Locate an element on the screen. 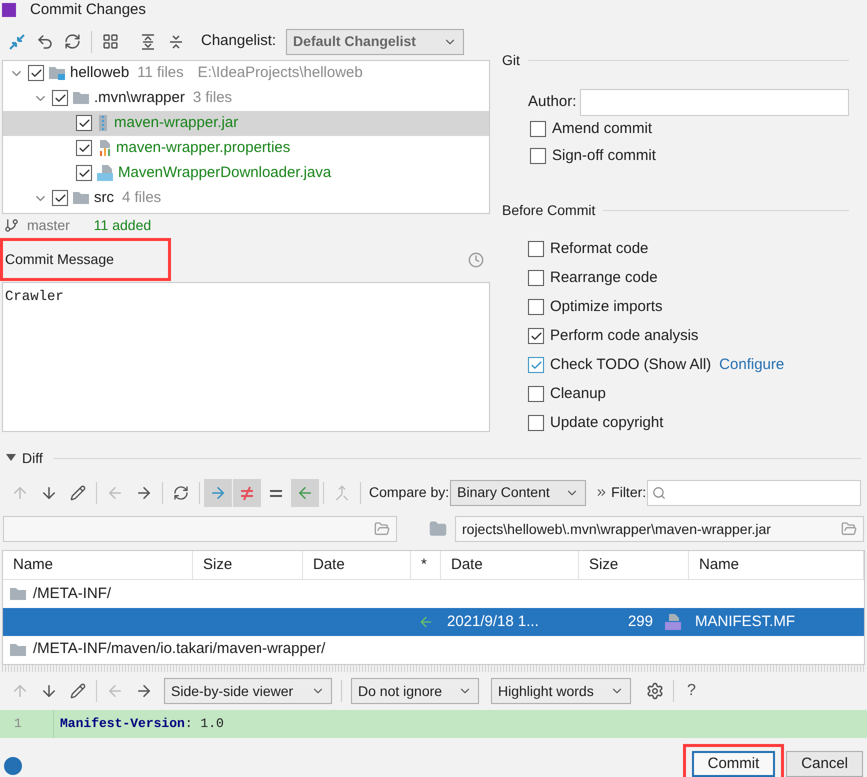 The image size is (867, 777). author-field is located at coordinates (714, 102).